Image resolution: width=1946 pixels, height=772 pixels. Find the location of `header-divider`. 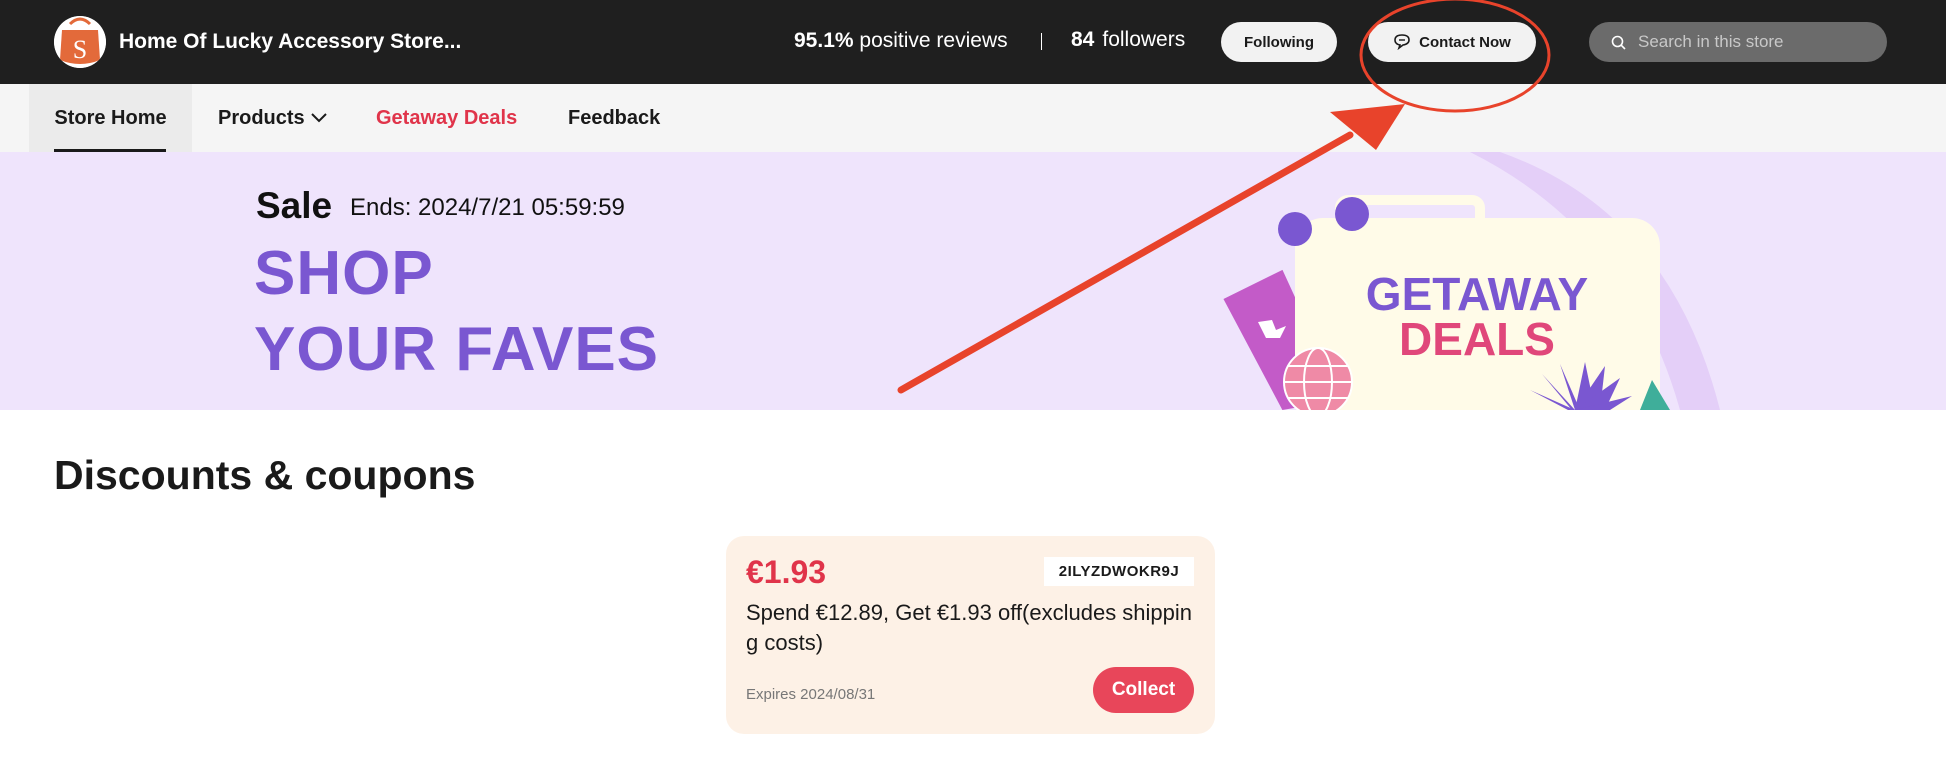

header-divider is located at coordinates (1041, 41).